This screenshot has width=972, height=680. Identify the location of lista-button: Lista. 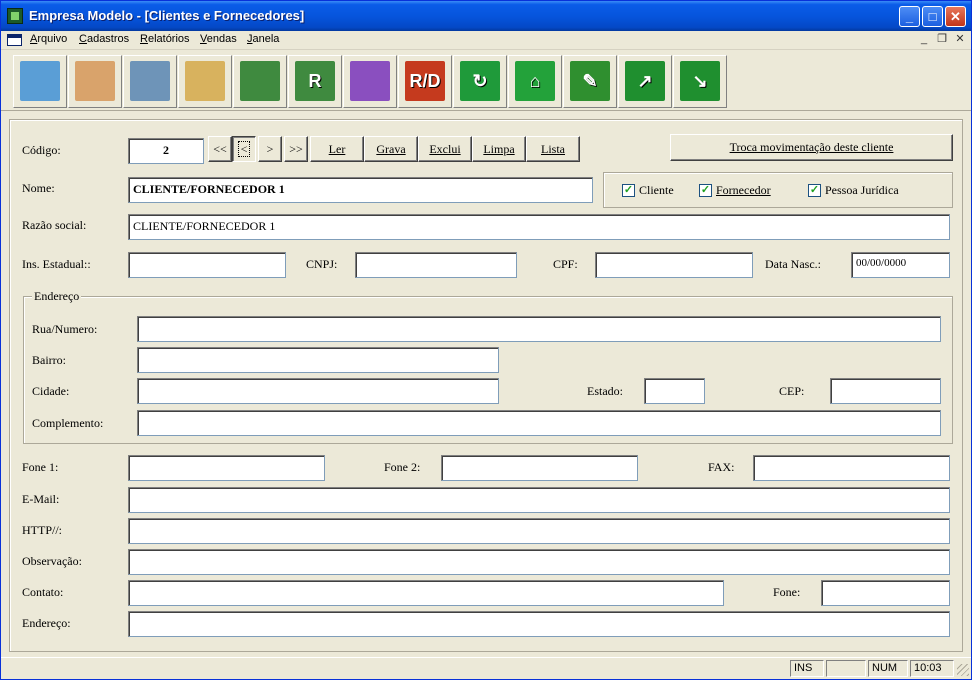
(553, 149).